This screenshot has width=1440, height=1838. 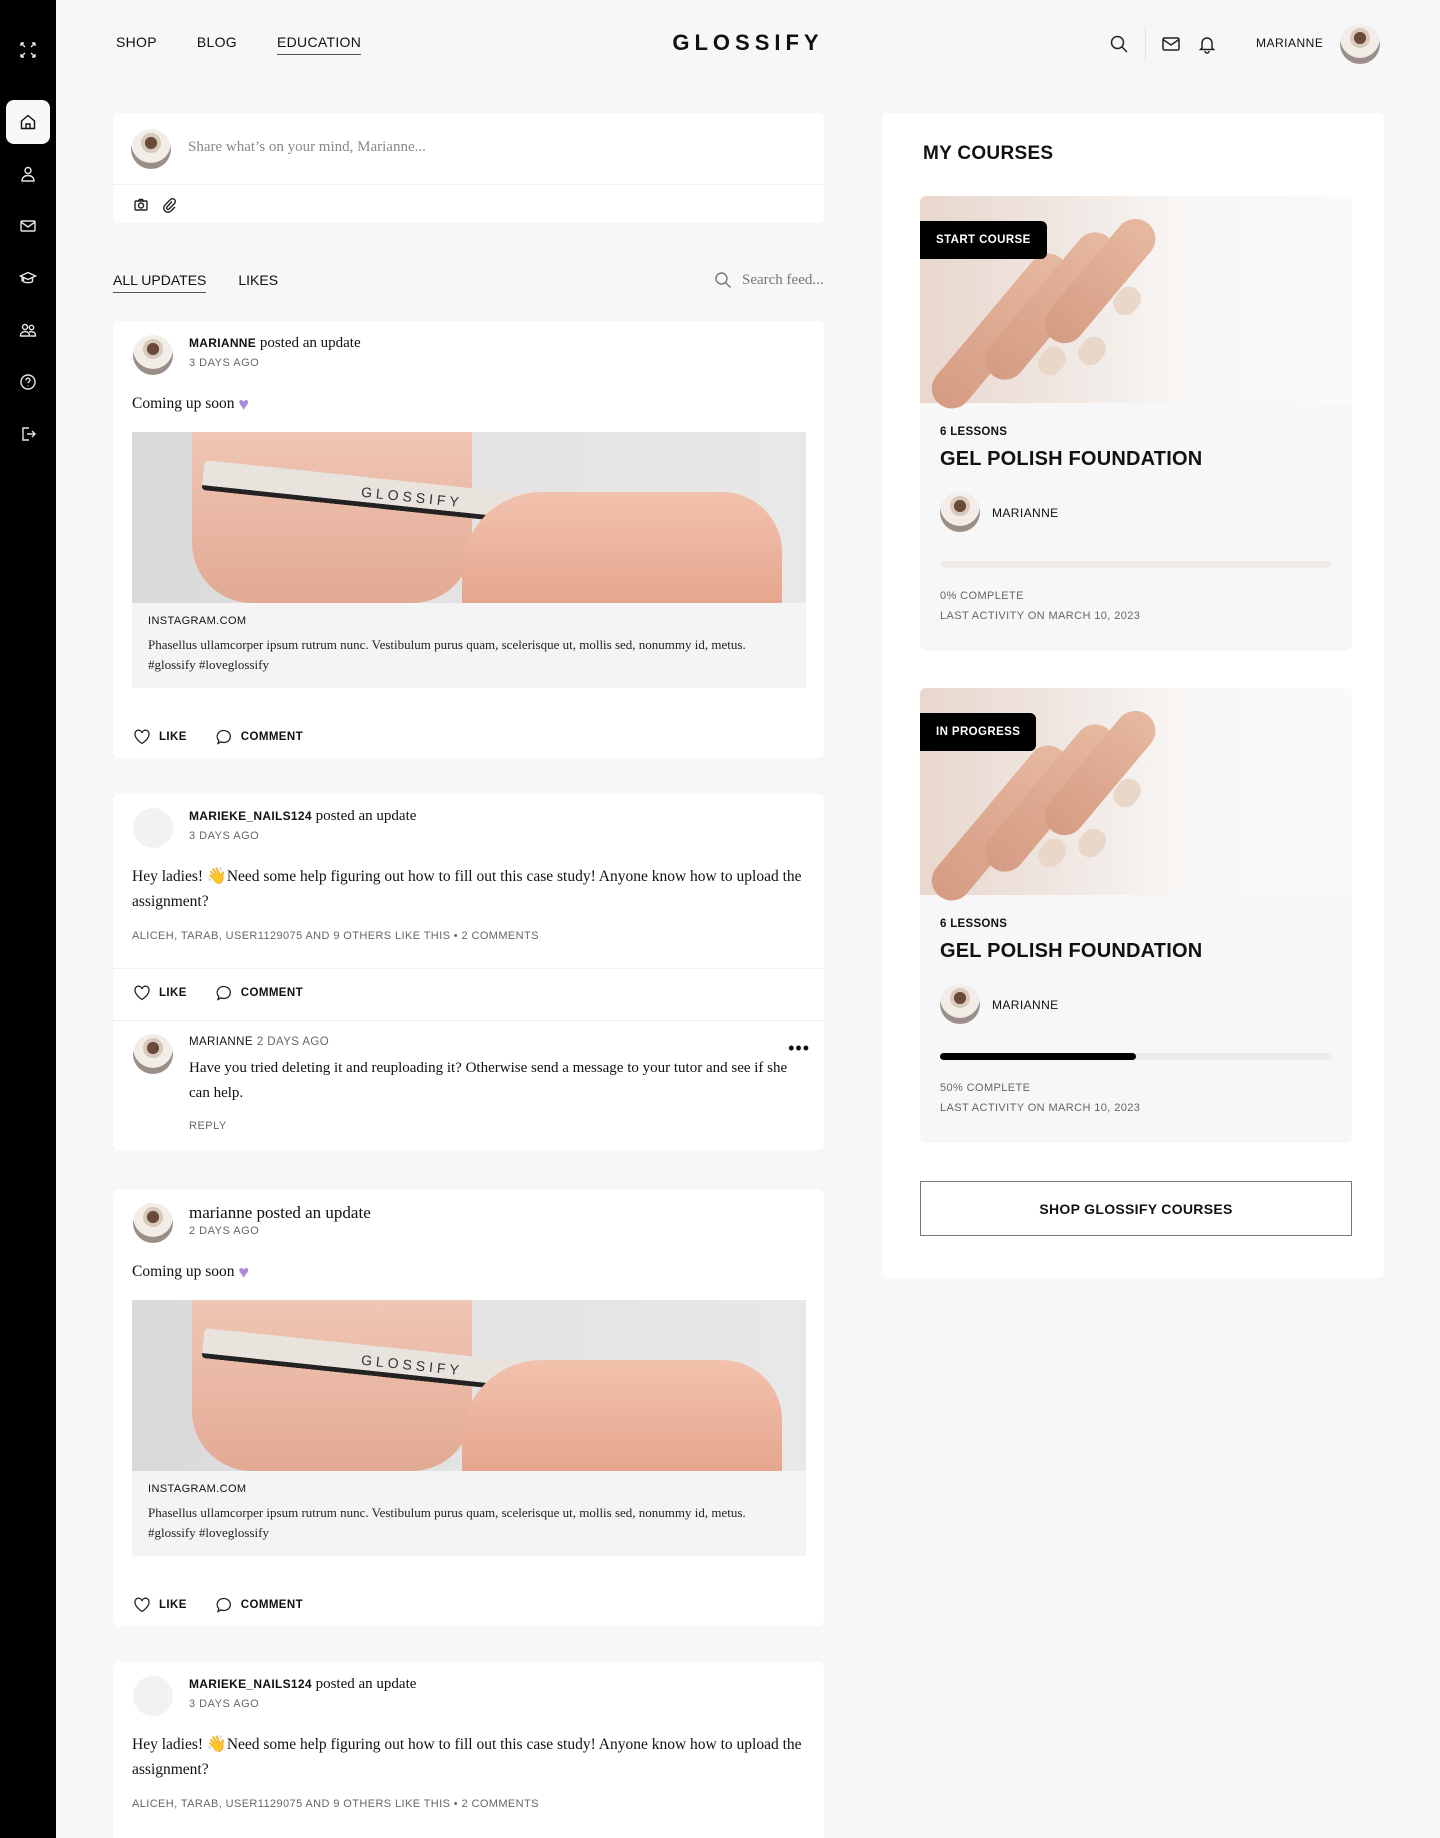 What do you see at coordinates (978, 732) in the screenshot?
I see `in-progress-badge: IN PROGRESS` at bounding box center [978, 732].